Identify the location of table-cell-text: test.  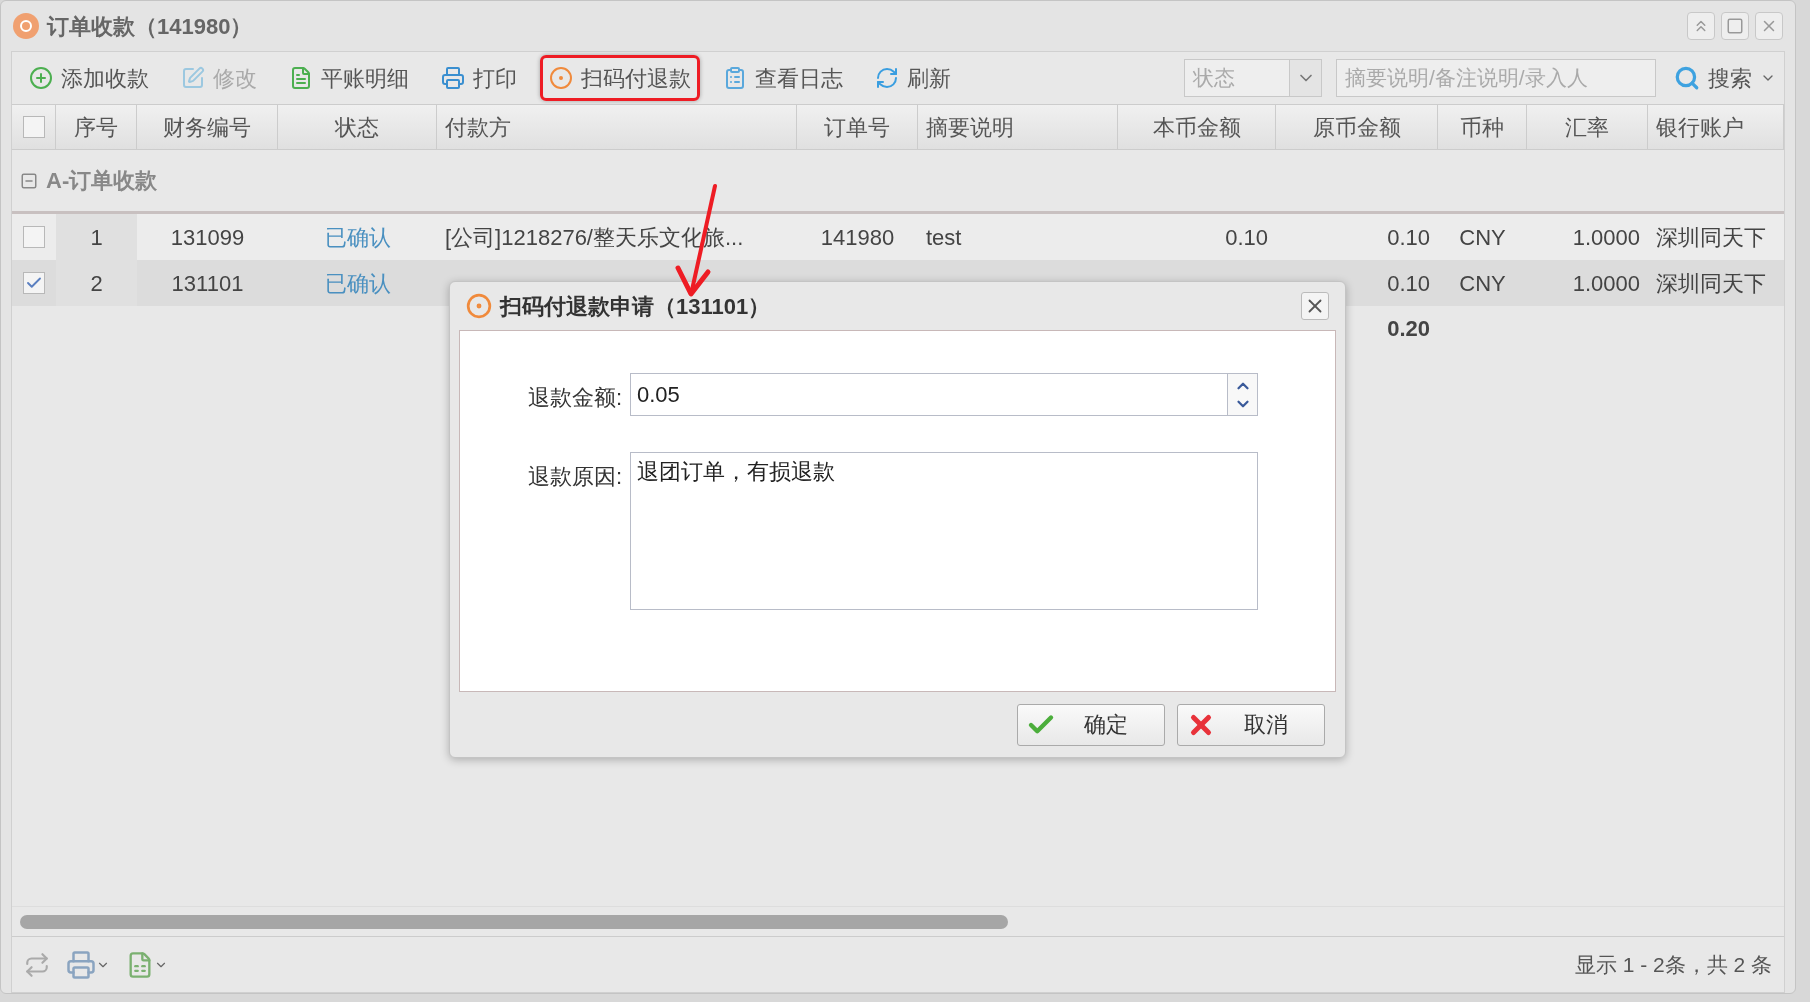
(944, 237).